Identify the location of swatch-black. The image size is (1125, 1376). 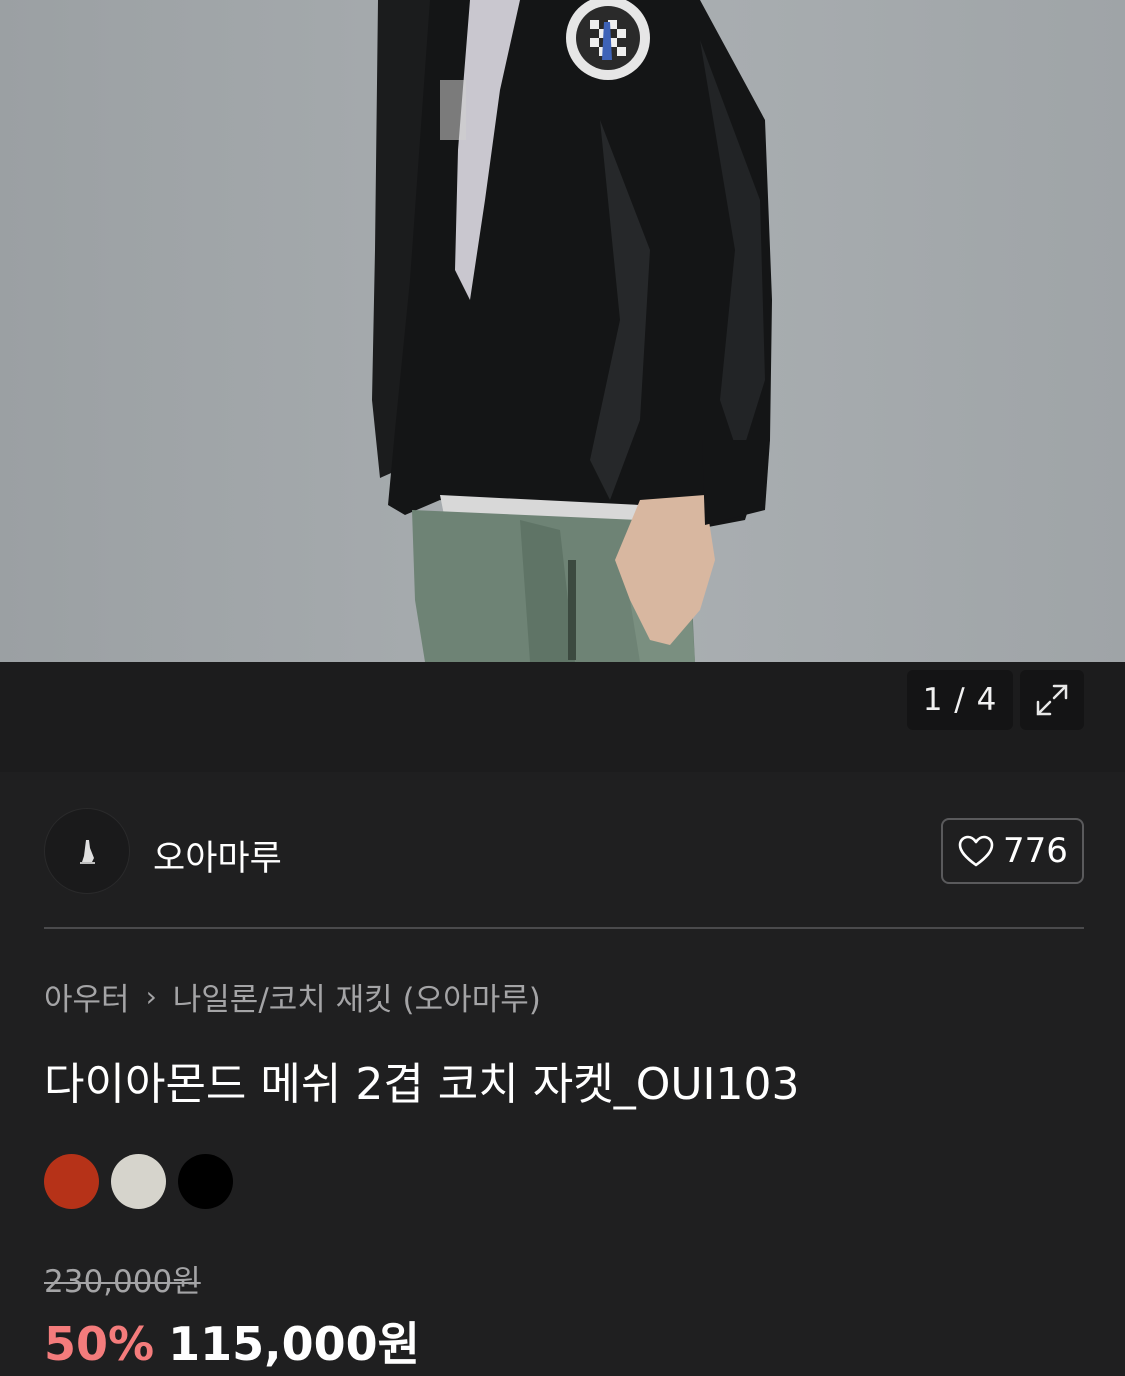
(205, 1181).